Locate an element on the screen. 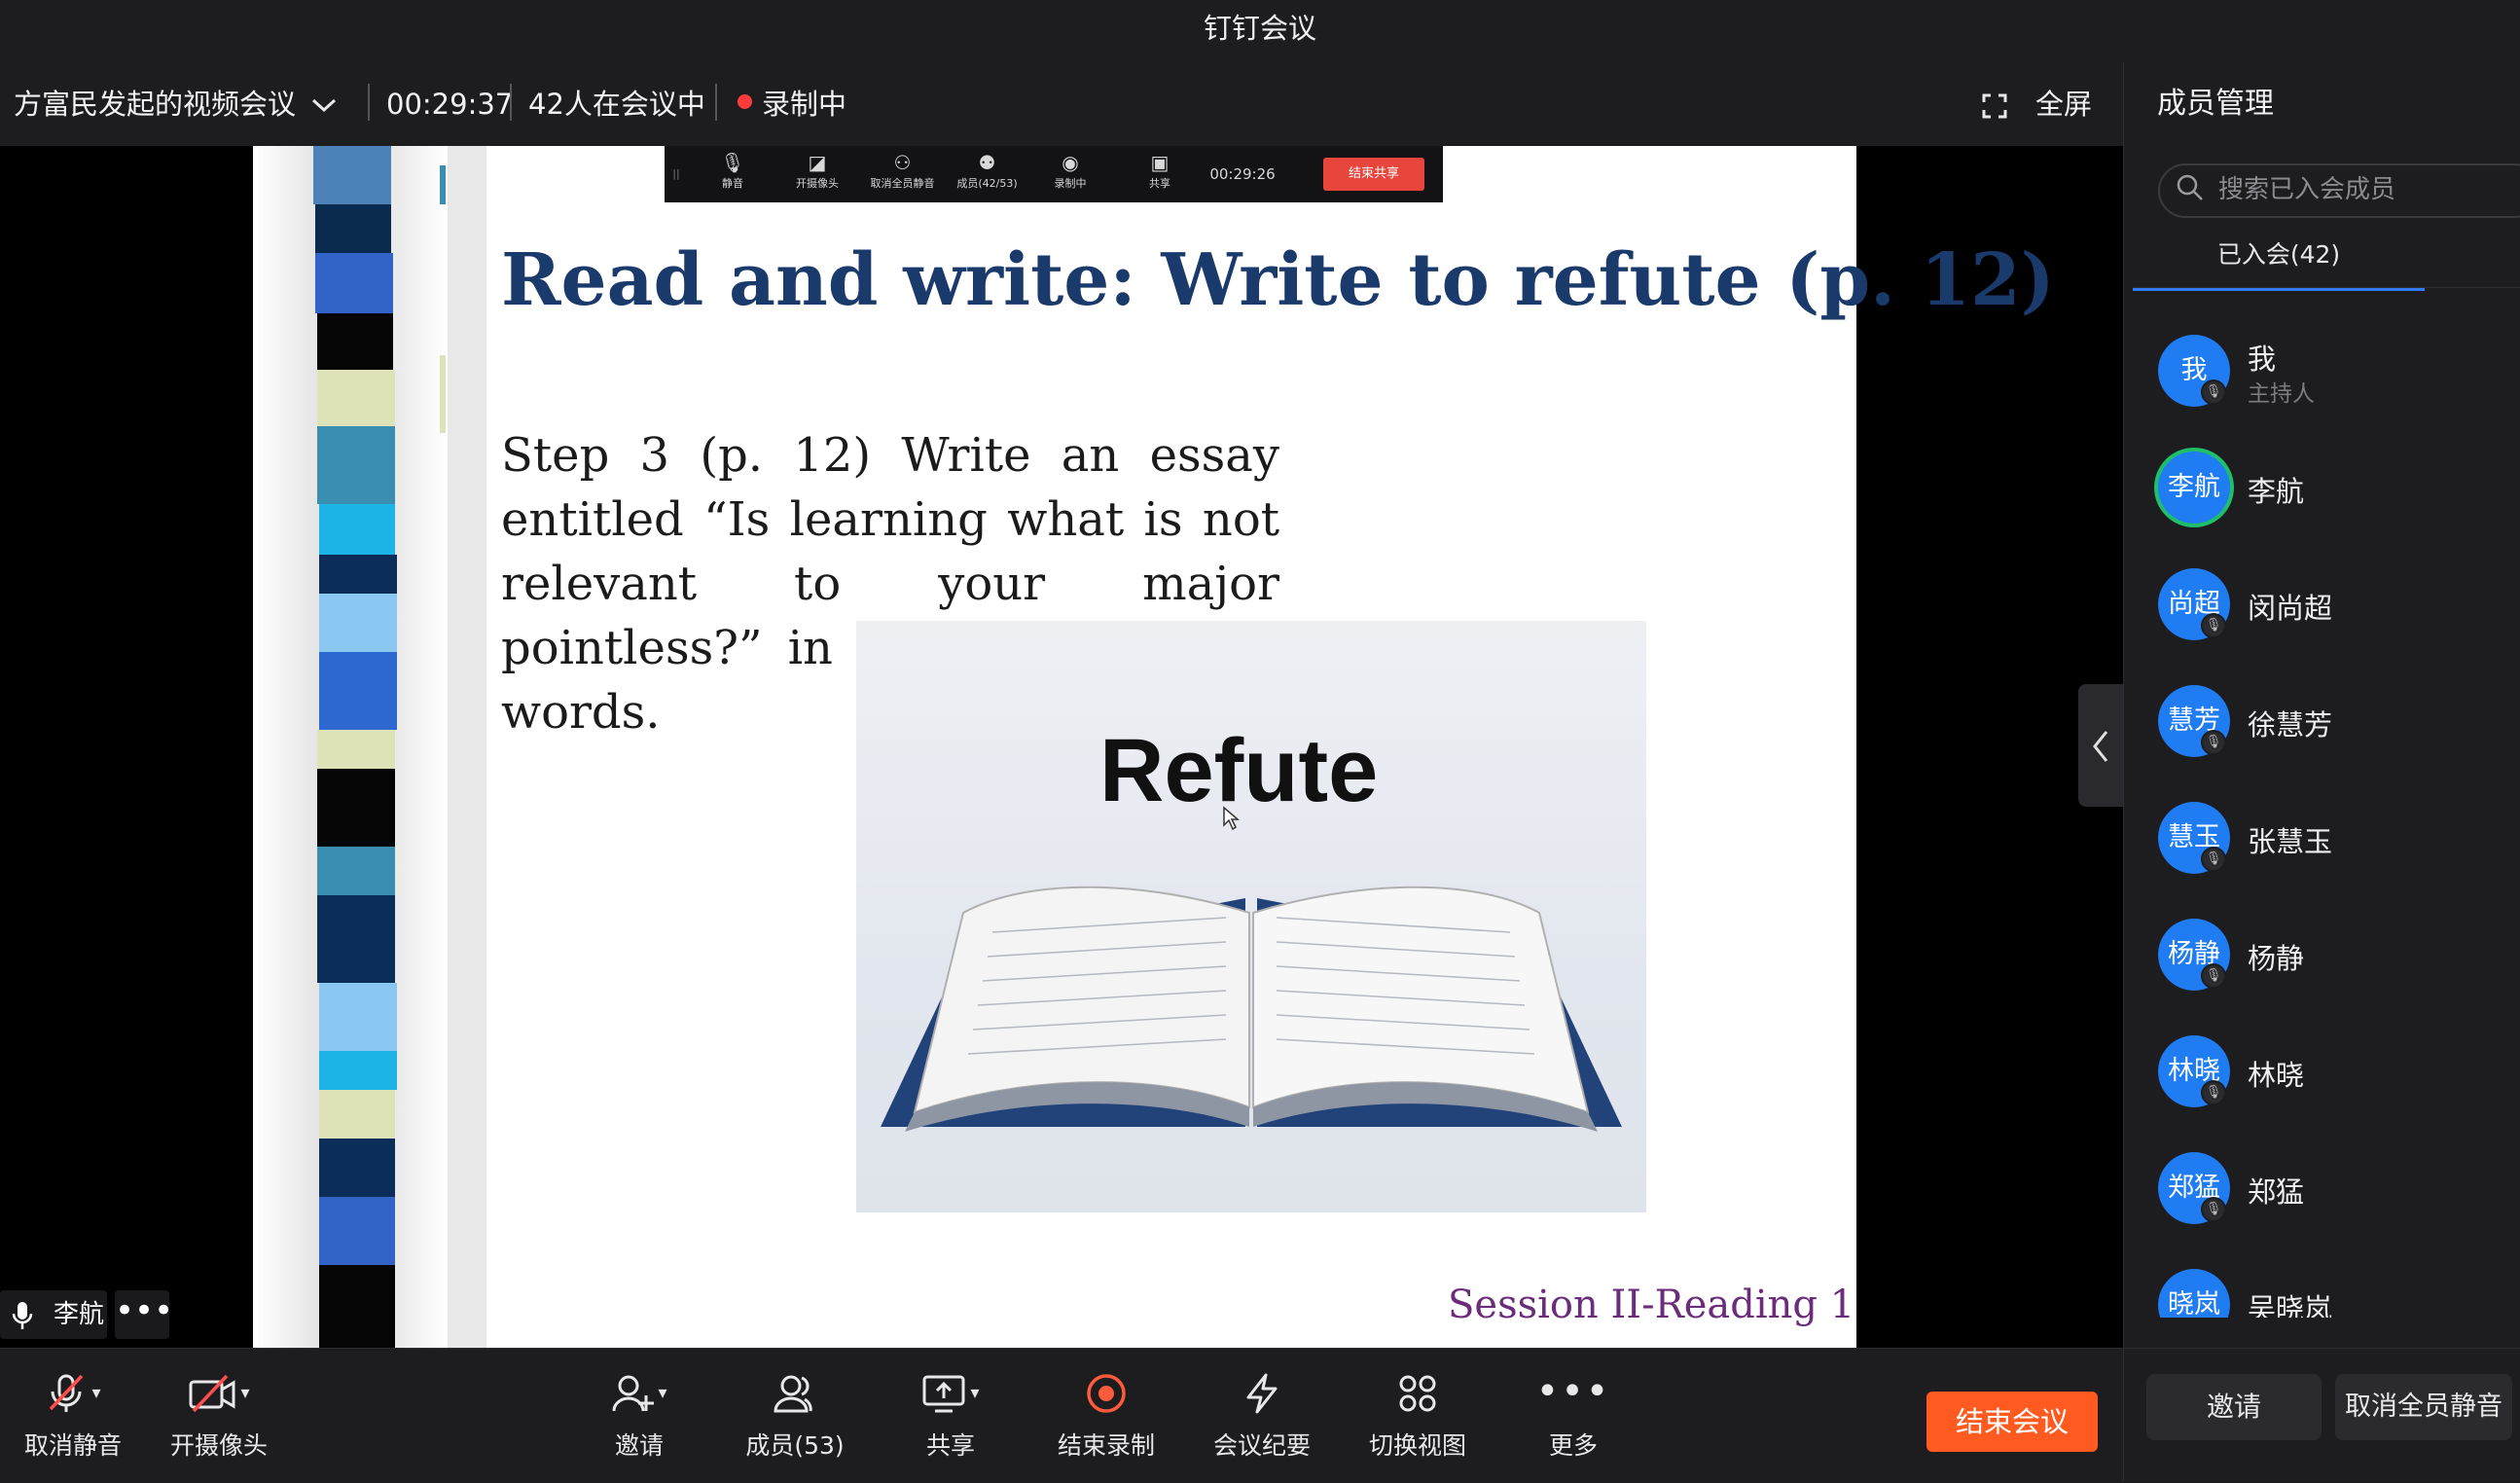 The image size is (2520, 1483). camera-off-icon: ◪ is located at coordinates (817, 162).